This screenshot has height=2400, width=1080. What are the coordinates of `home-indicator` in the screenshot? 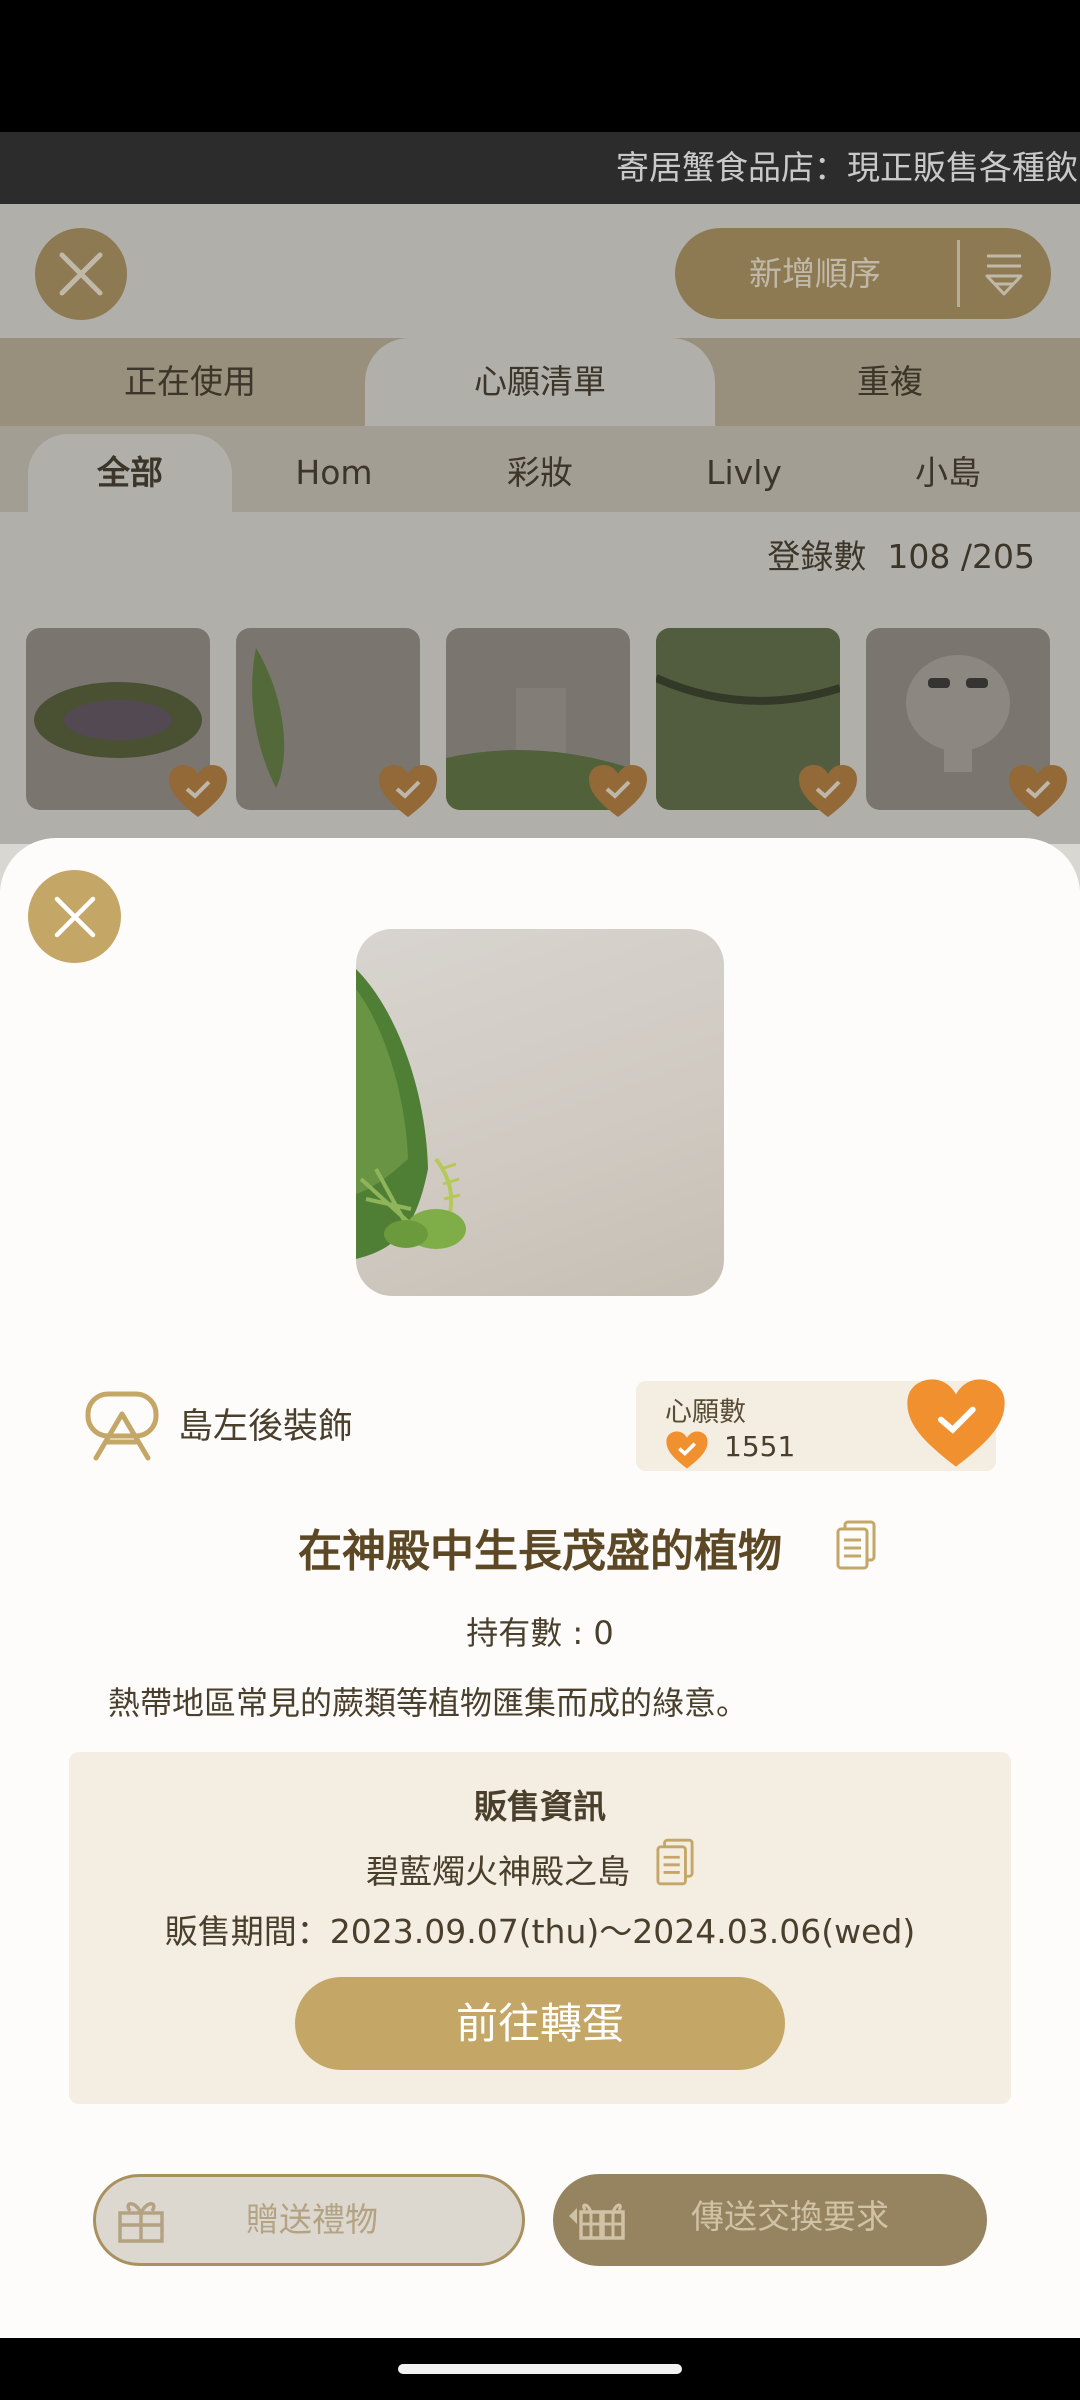 It's located at (540, 2369).